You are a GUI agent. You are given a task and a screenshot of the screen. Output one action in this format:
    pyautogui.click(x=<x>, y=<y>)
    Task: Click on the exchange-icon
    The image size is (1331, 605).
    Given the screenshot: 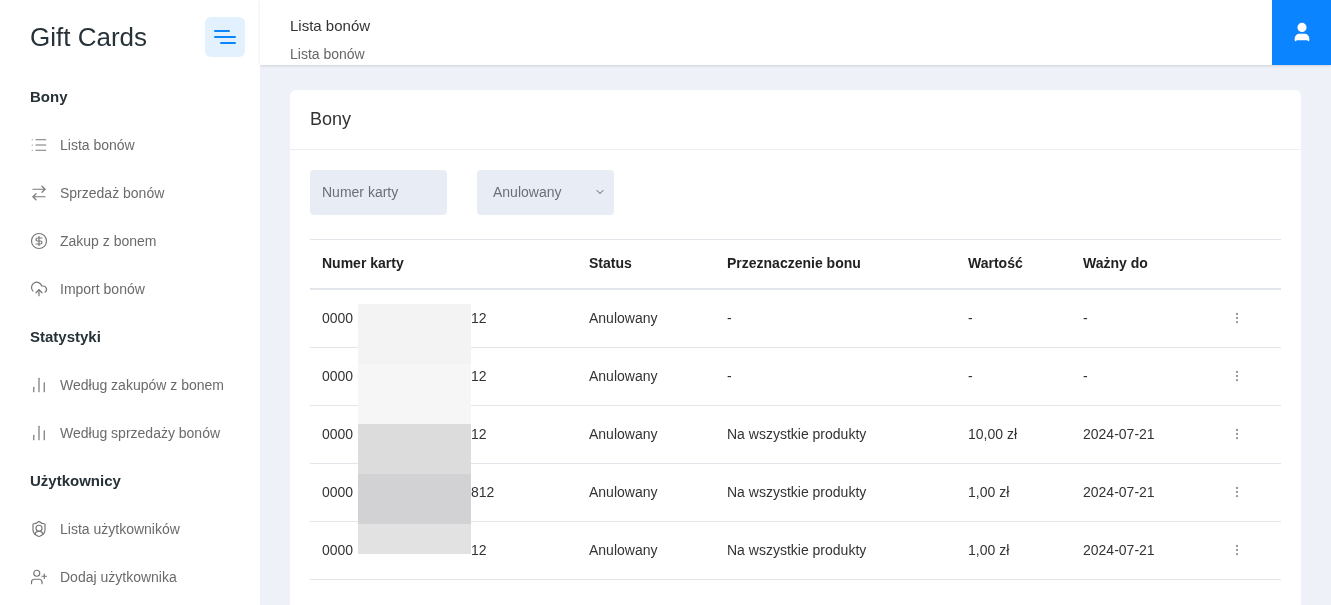 What is the action you would take?
    pyautogui.click(x=39, y=193)
    